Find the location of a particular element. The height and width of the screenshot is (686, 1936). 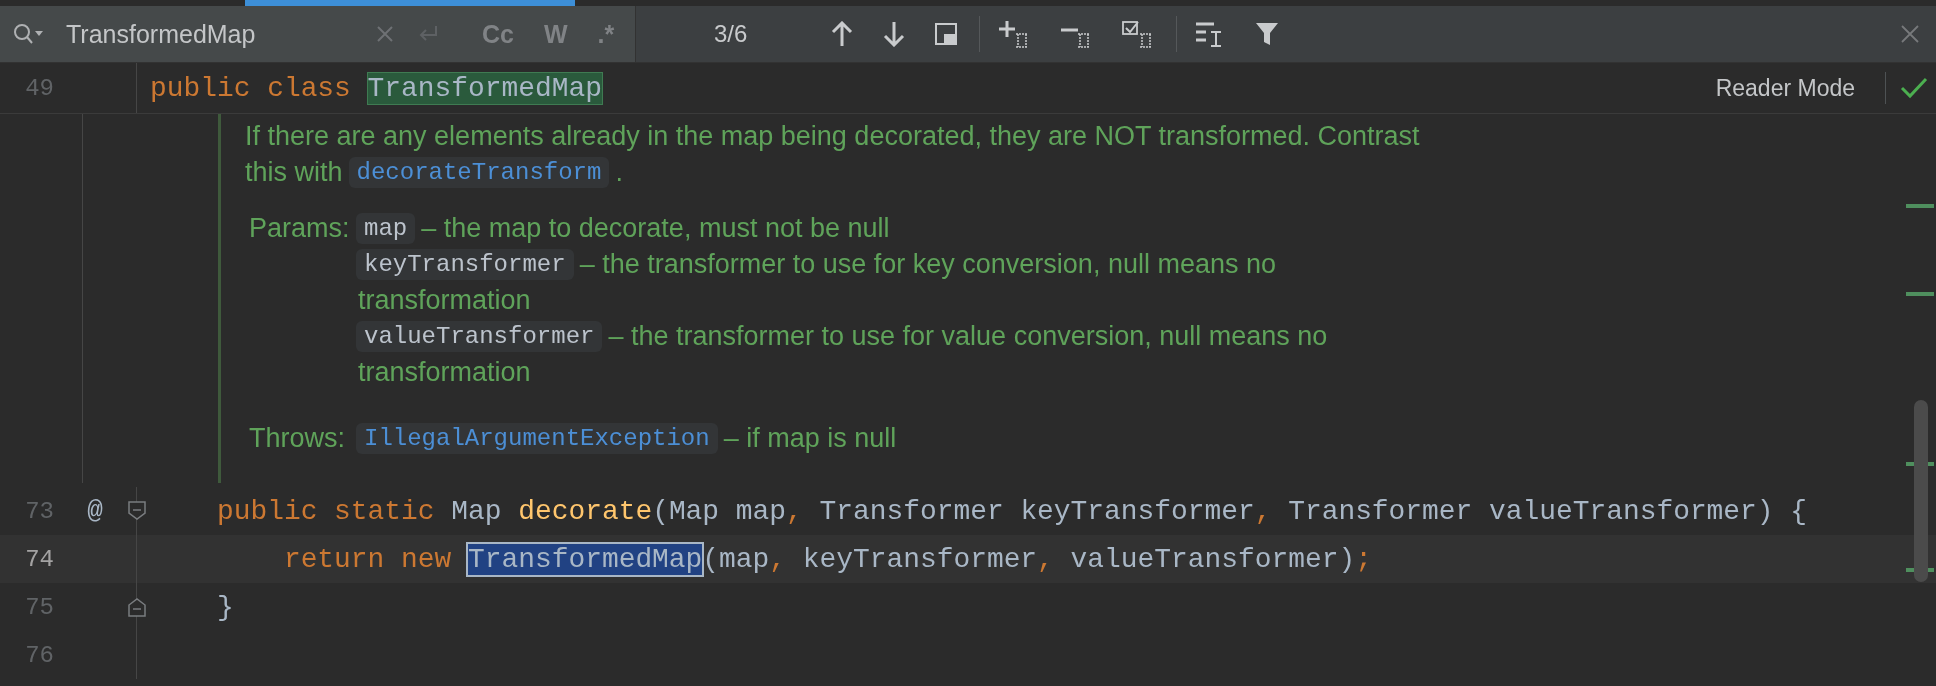

line-number: 74 is located at coordinates (39, 559).